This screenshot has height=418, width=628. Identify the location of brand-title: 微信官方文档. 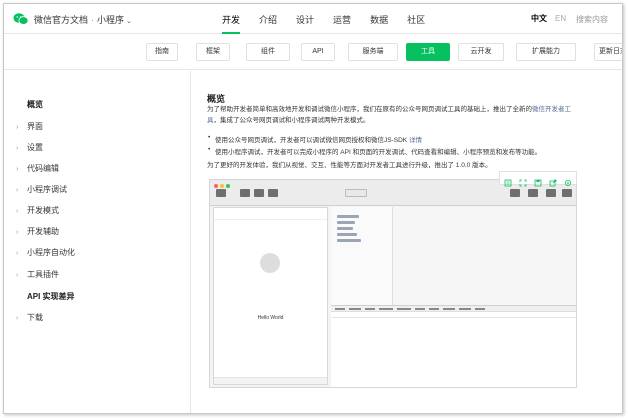
(61, 20).